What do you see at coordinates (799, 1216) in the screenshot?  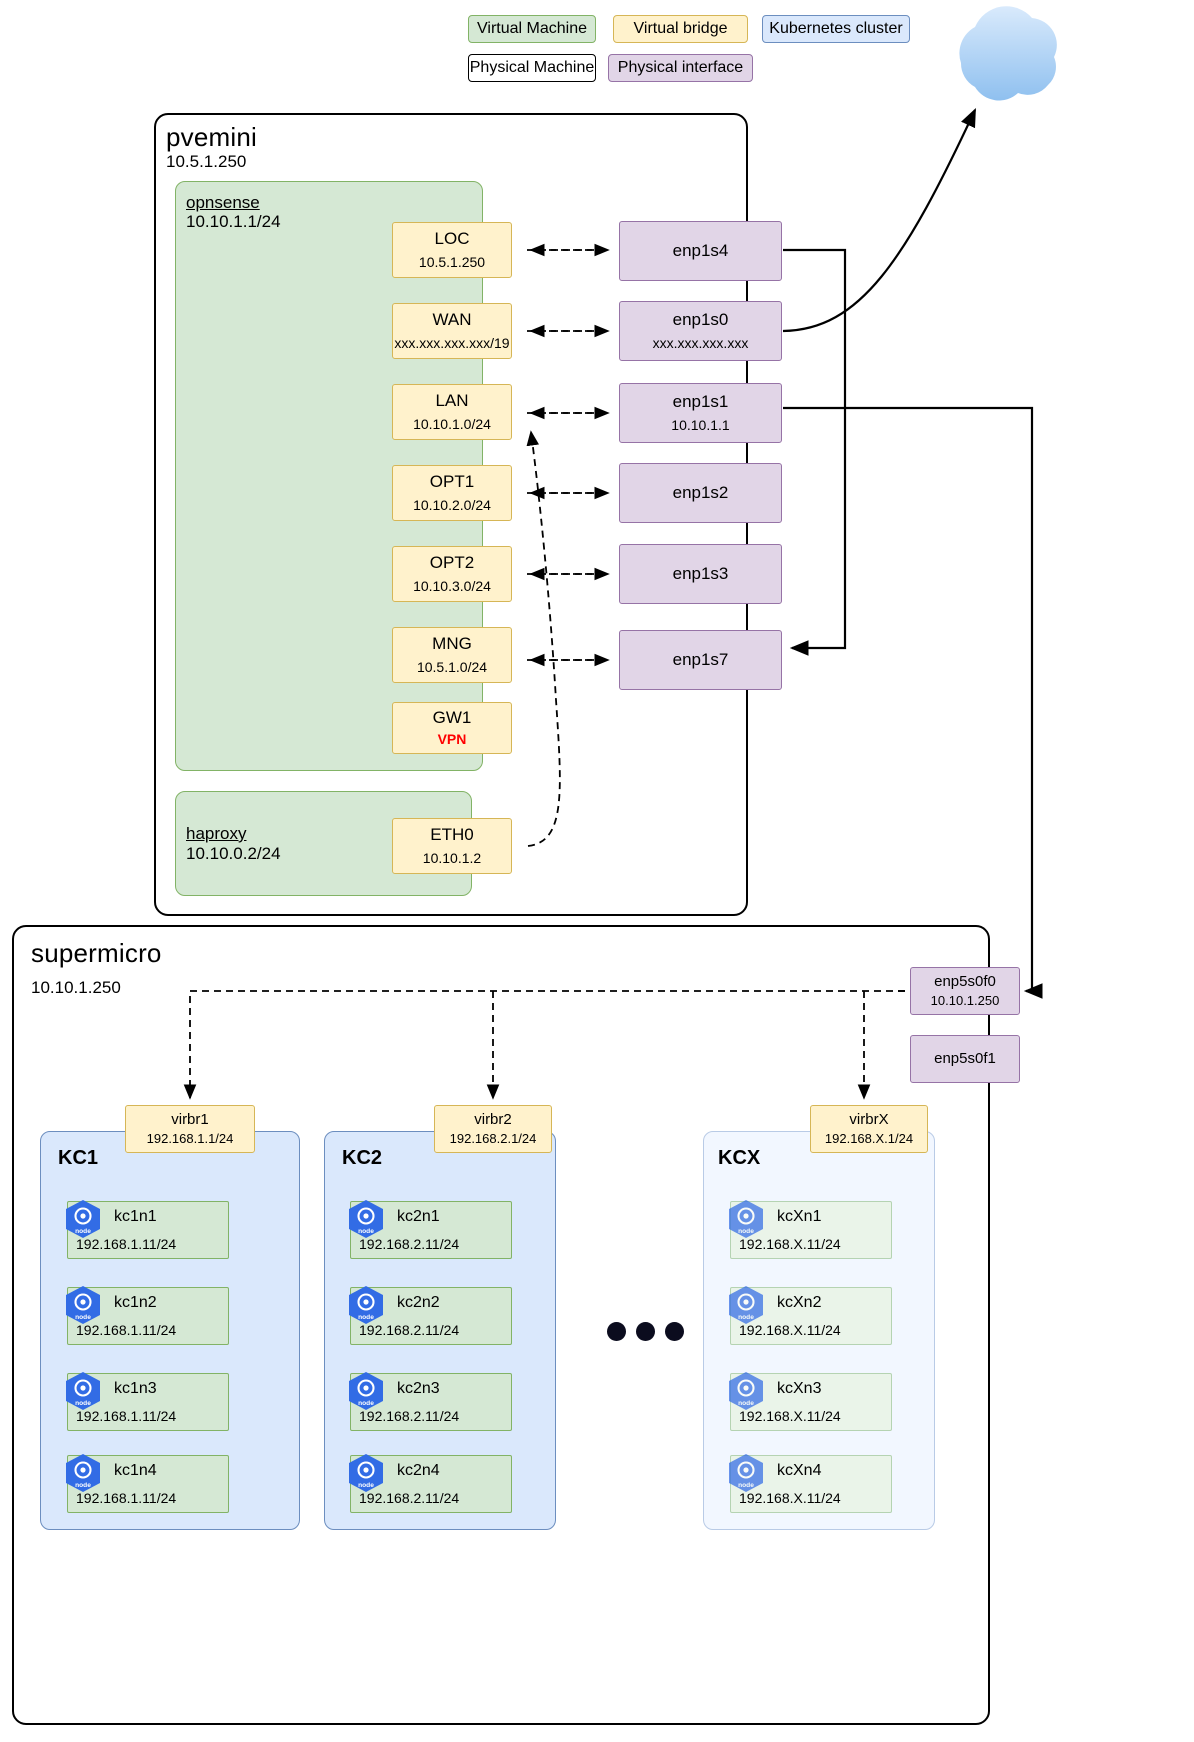 I see `node-name: kcXn1` at bounding box center [799, 1216].